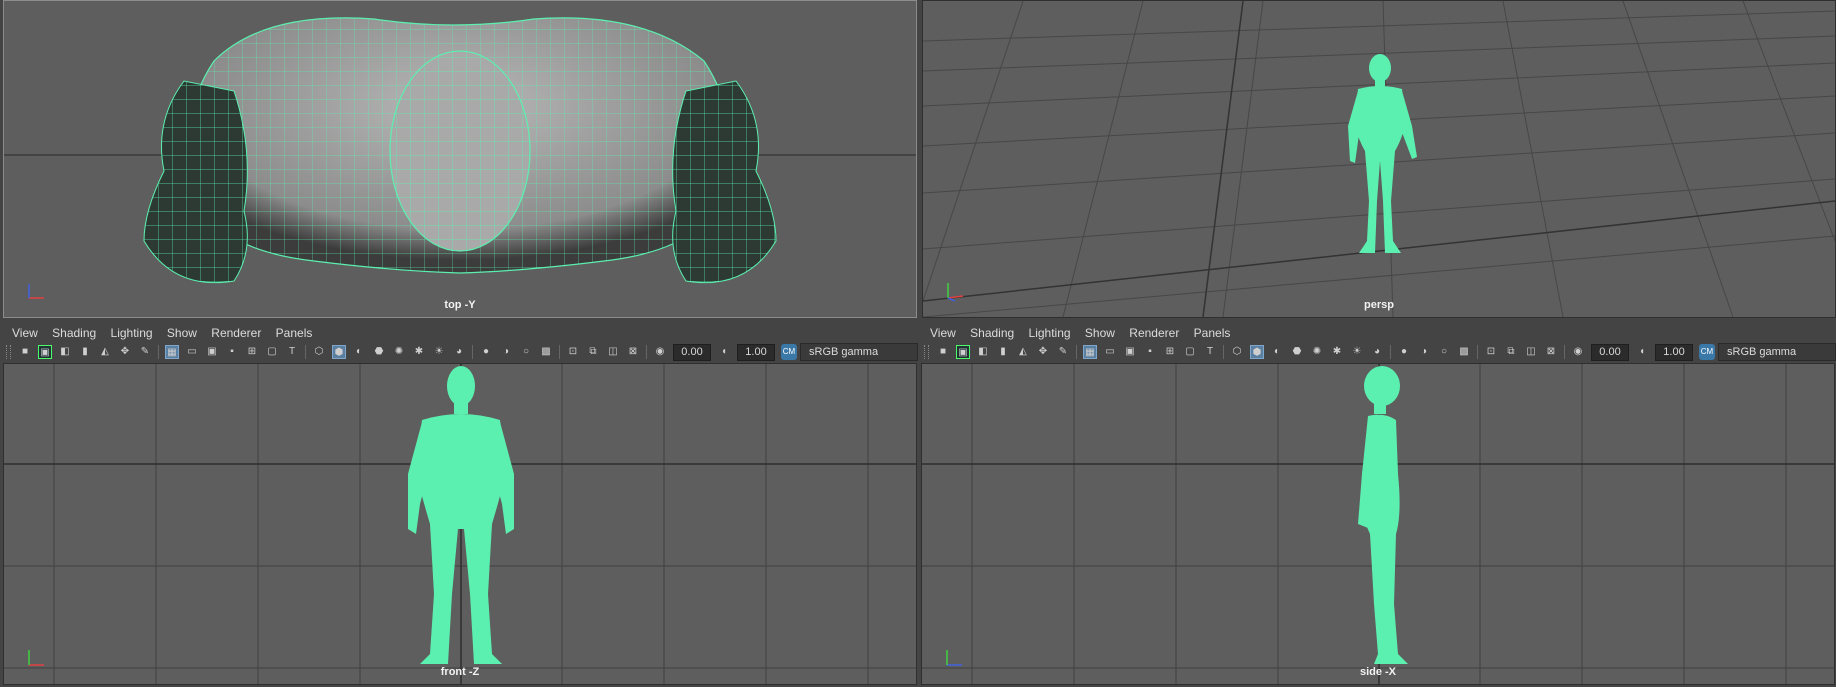 Image resolution: width=1836 pixels, height=687 pixels. I want to click on camera-label: persp, so click(1379, 305).